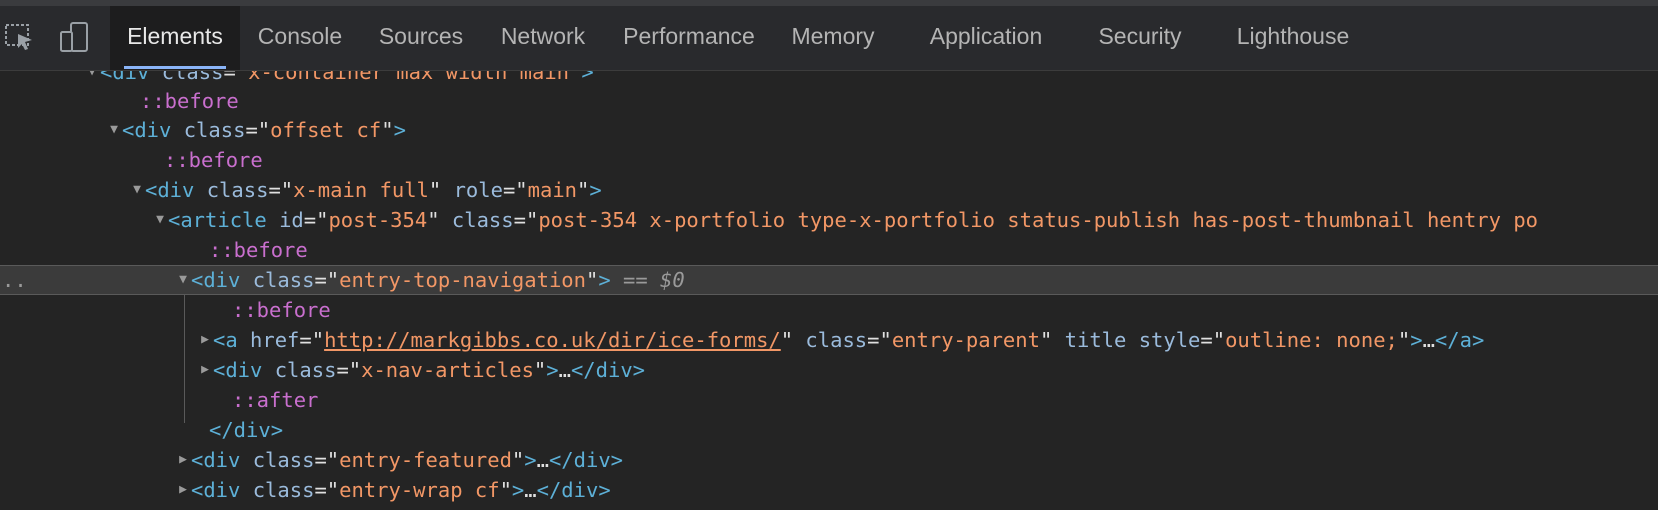  Describe the element at coordinates (986, 38) in the screenshot. I see `tab-application: Application` at that location.